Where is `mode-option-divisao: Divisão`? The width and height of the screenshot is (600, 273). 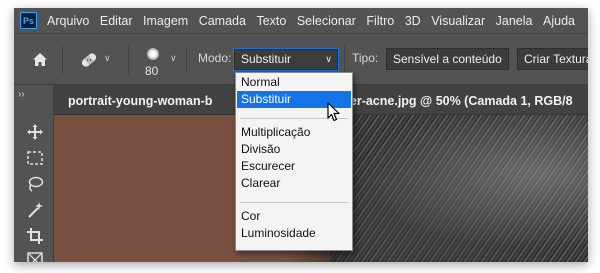 mode-option-divisao: Divisão is located at coordinates (294, 149).